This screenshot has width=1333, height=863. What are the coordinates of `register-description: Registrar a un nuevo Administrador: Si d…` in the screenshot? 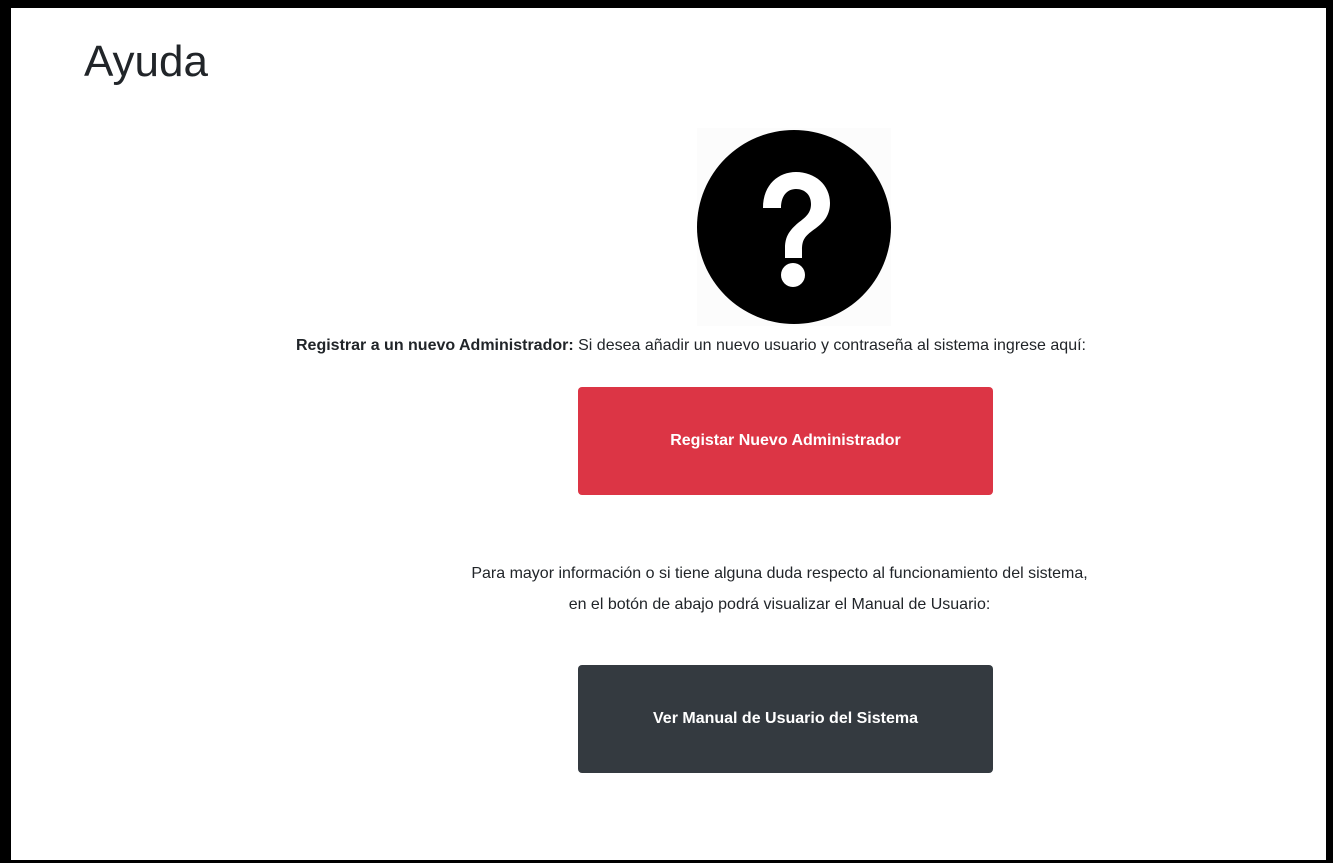 It's located at (672, 346).